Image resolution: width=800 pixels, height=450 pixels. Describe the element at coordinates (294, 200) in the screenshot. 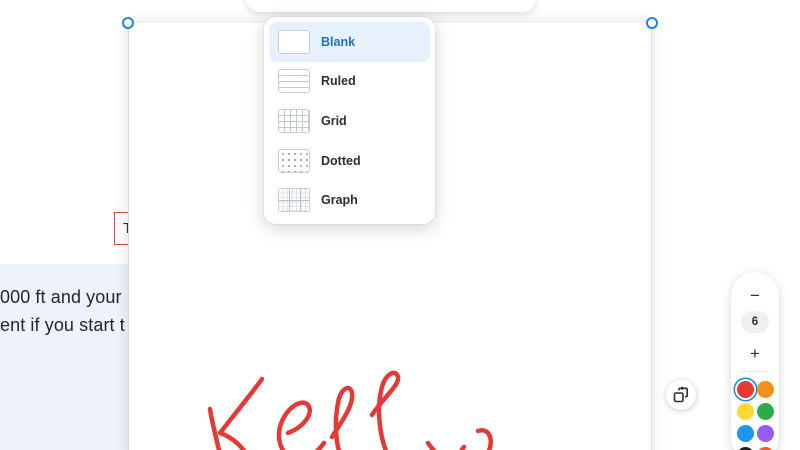

I see `graph-template-icon` at that location.